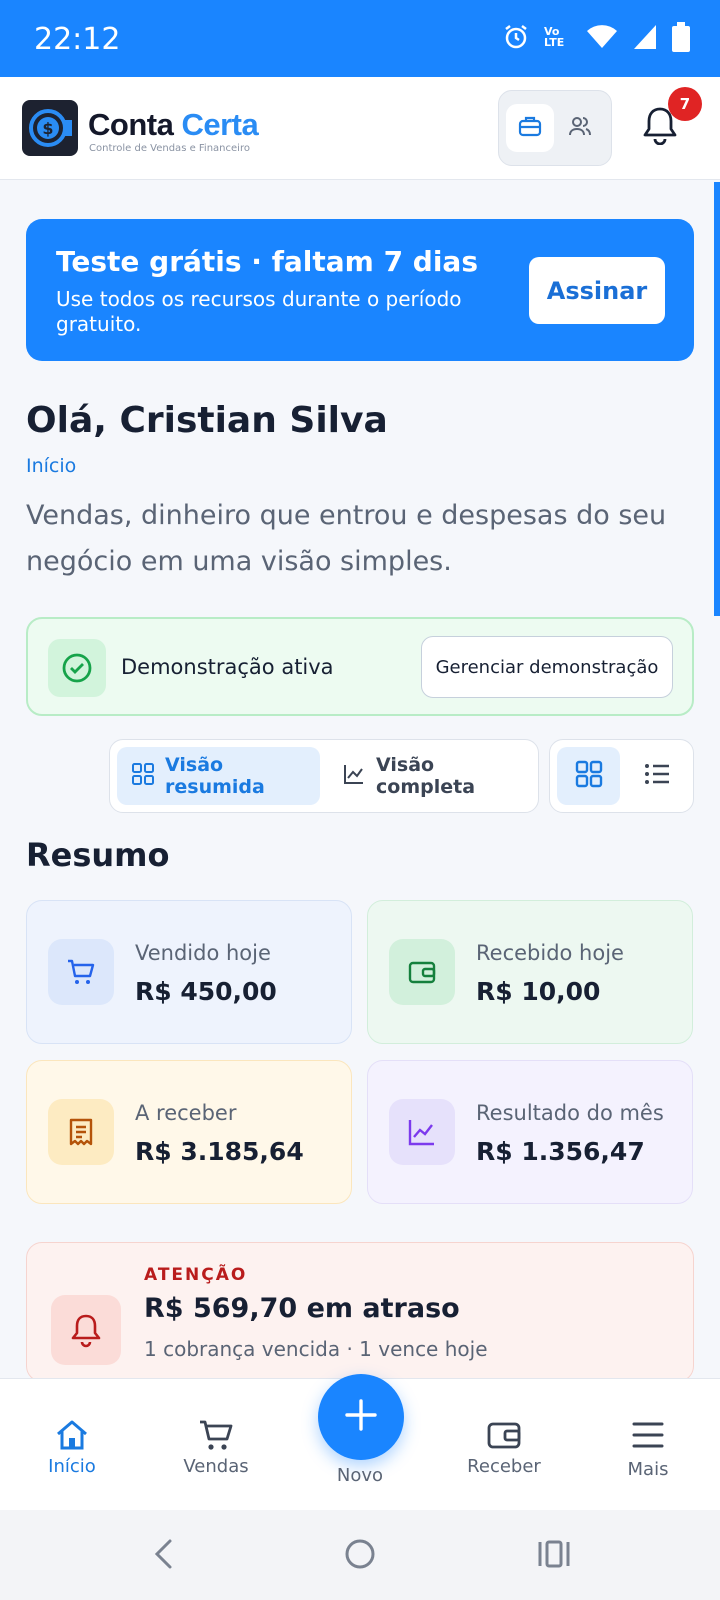  I want to click on recents-button, so click(554, 1556).